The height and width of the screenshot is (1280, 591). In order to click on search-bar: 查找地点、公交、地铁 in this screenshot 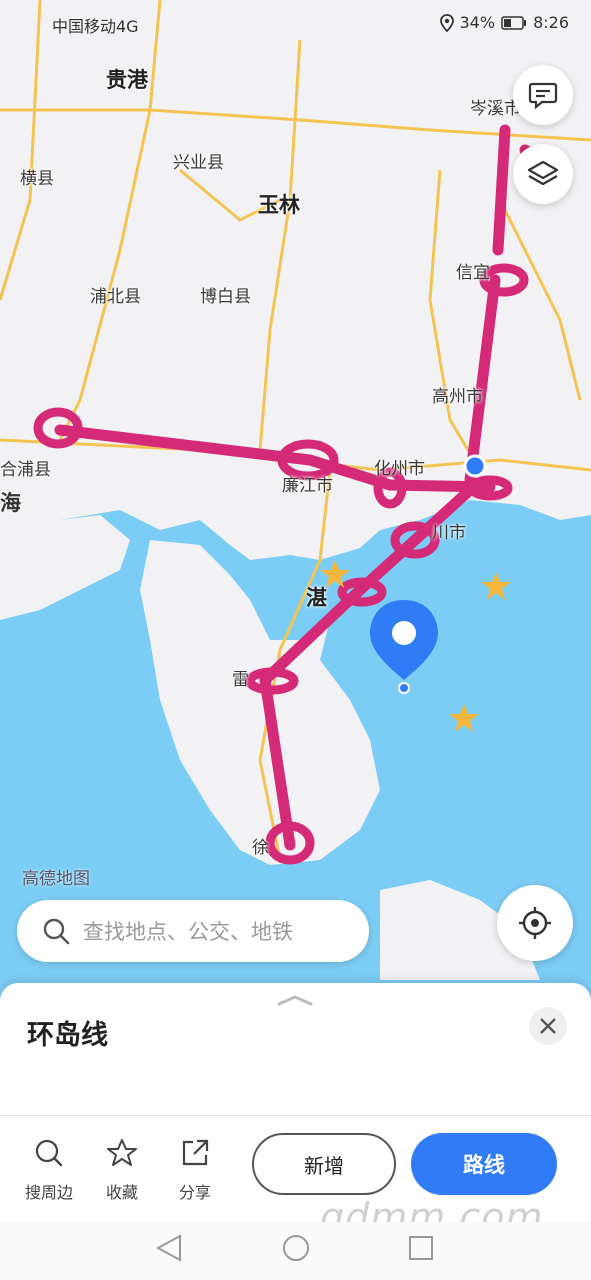, I will do `click(193, 931)`.